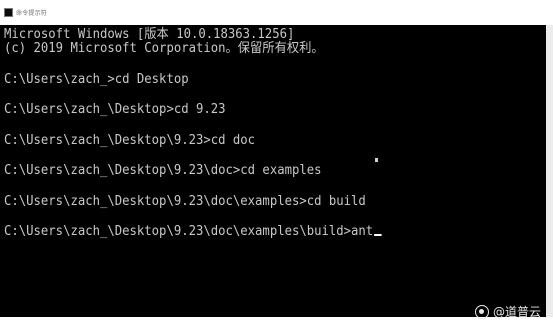 Image resolution: width=553 pixels, height=330 pixels. Describe the element at coordinates (130, 140) in the screenshot. I see `command-line-3: C:\Users\zach_\Desktop\9.23>cd doc` at that location.